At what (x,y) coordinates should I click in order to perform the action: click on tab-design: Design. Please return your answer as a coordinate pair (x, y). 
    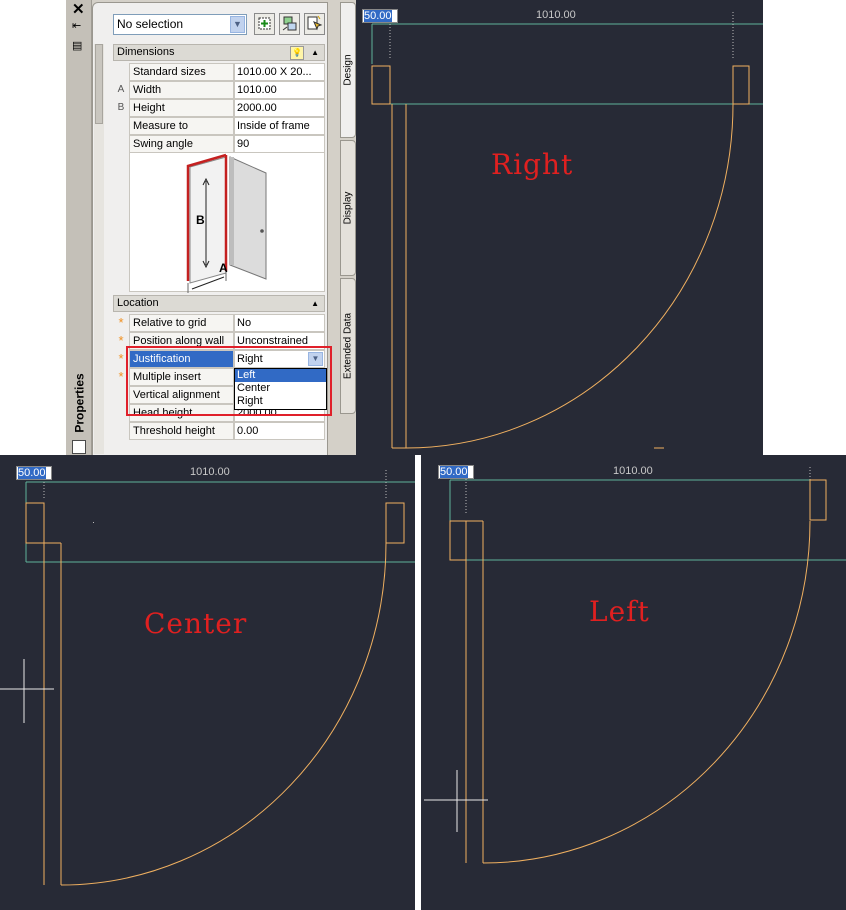
    Looking at the image, I should click on (348, 70).